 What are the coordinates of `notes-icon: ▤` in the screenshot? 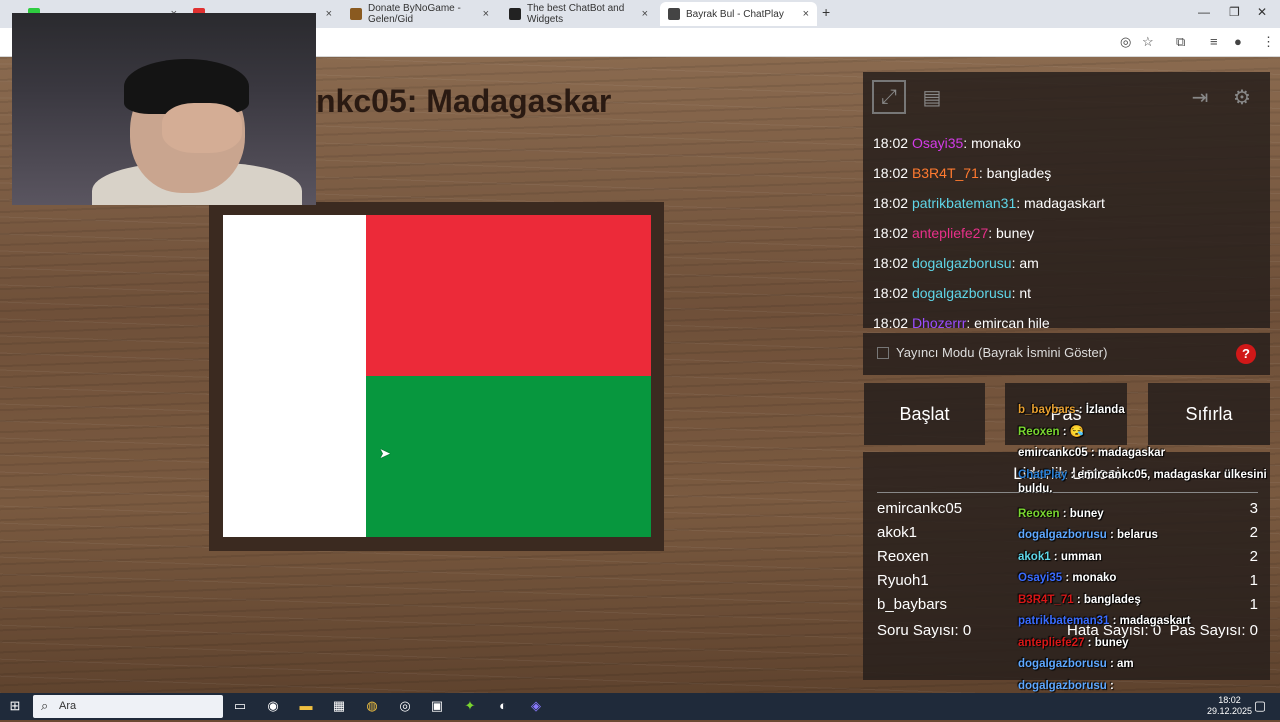 It's located at (932, 97).